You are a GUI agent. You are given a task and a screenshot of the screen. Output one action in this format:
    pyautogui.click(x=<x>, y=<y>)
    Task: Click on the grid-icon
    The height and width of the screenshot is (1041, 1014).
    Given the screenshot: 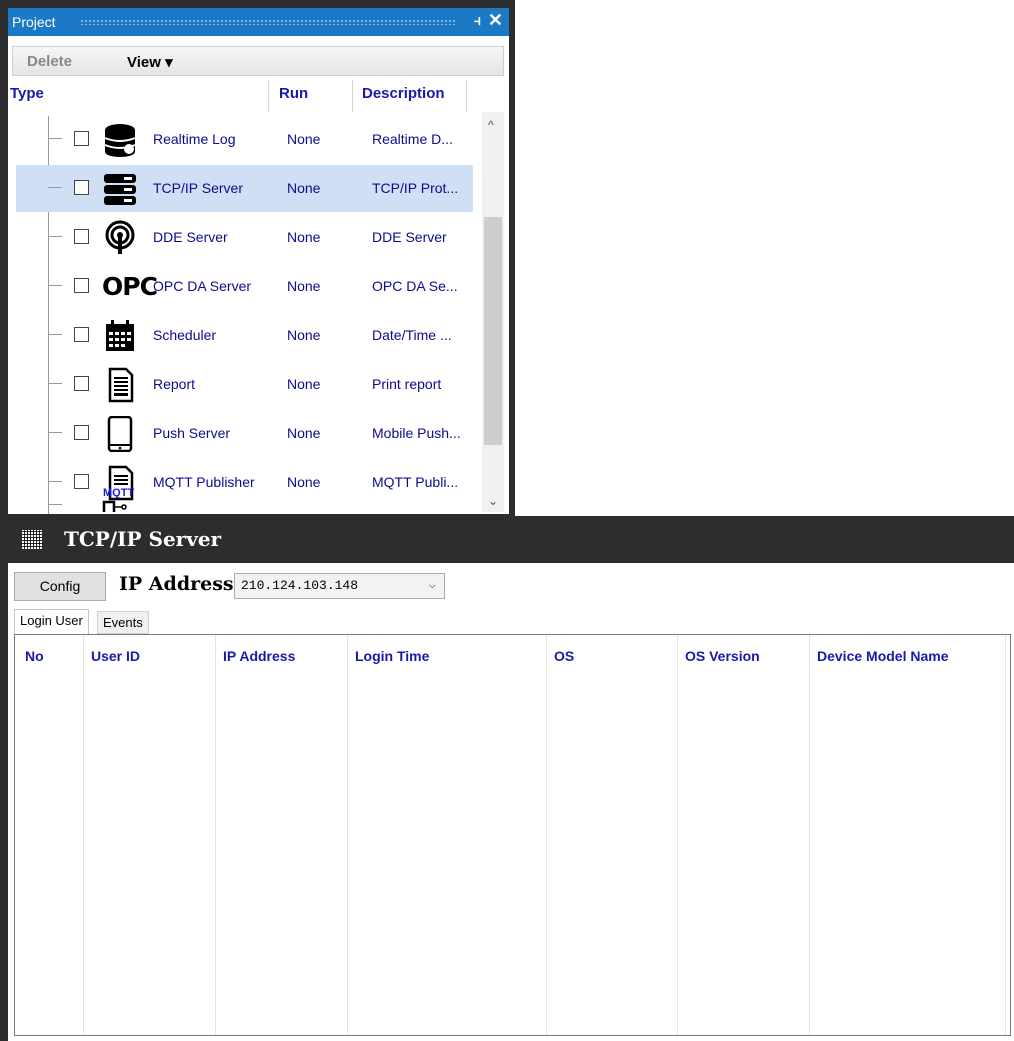 What is the action you would take?
    pyautogui.click(x=32, y=539)
    